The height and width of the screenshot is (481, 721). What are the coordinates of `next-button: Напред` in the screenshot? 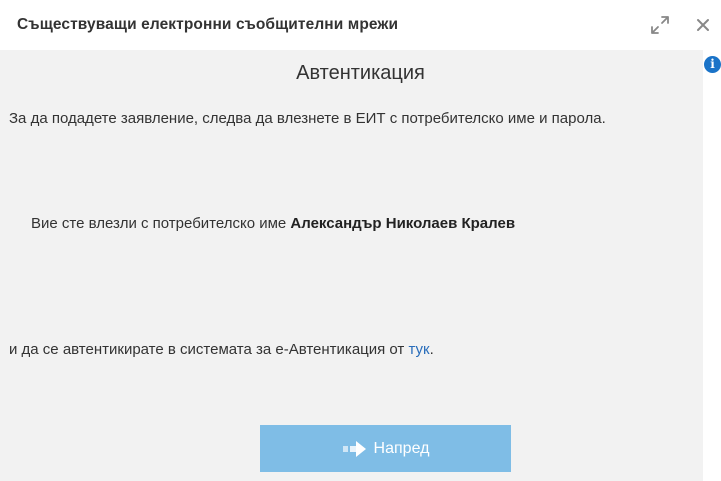 It's located at (385, 448).